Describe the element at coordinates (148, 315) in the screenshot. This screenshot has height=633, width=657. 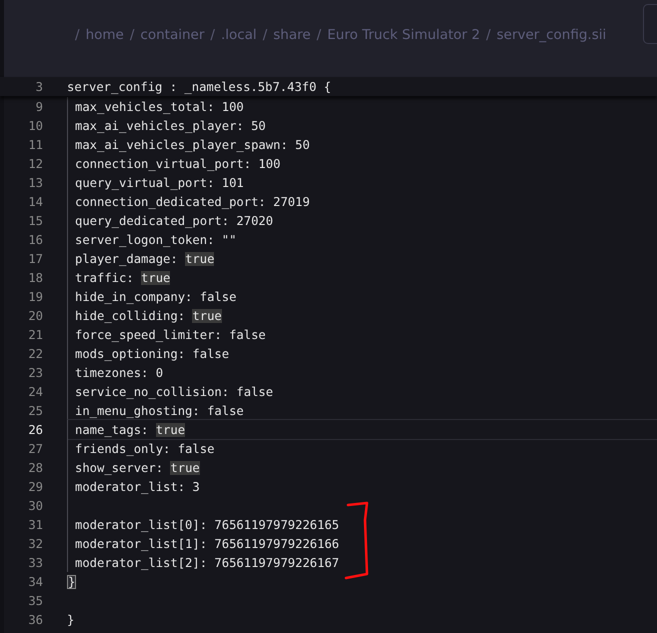
I see `code-line: hide_colliding: true` at that location.